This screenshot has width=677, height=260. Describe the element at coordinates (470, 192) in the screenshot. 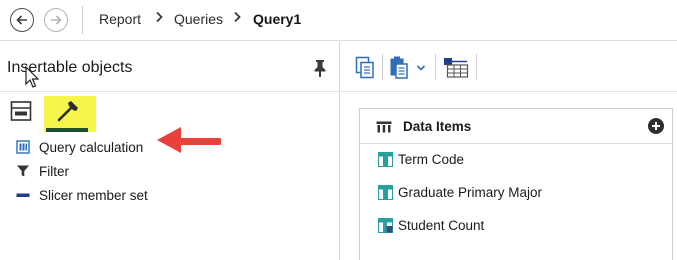

I see `data-item-label: Graduate Primary Major` at that location.